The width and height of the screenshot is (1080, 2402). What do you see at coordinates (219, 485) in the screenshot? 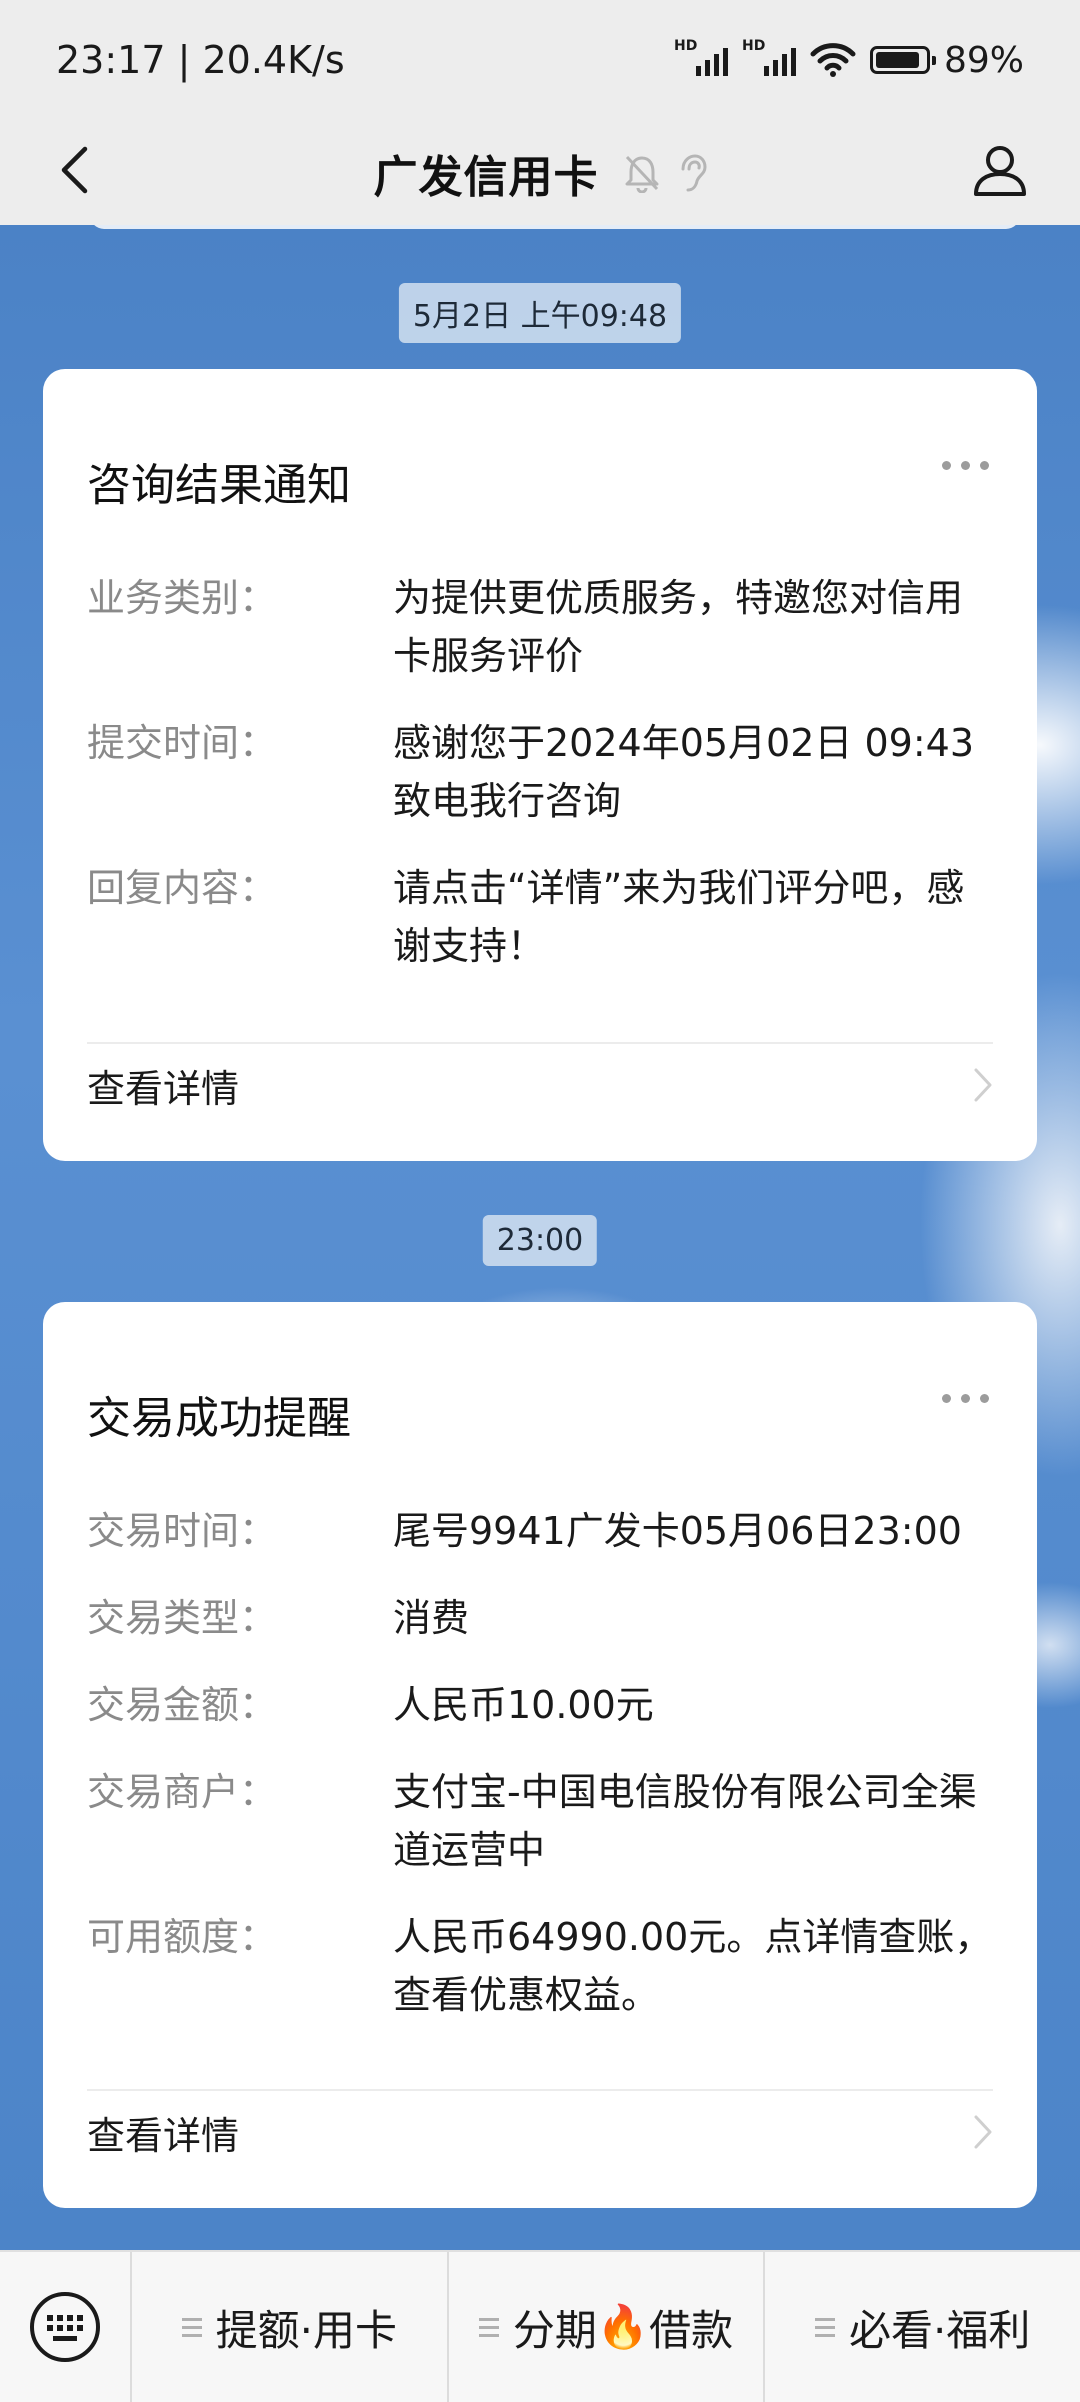
I see `card-title: 咨询结果通知` at bounding box center [219, 485].